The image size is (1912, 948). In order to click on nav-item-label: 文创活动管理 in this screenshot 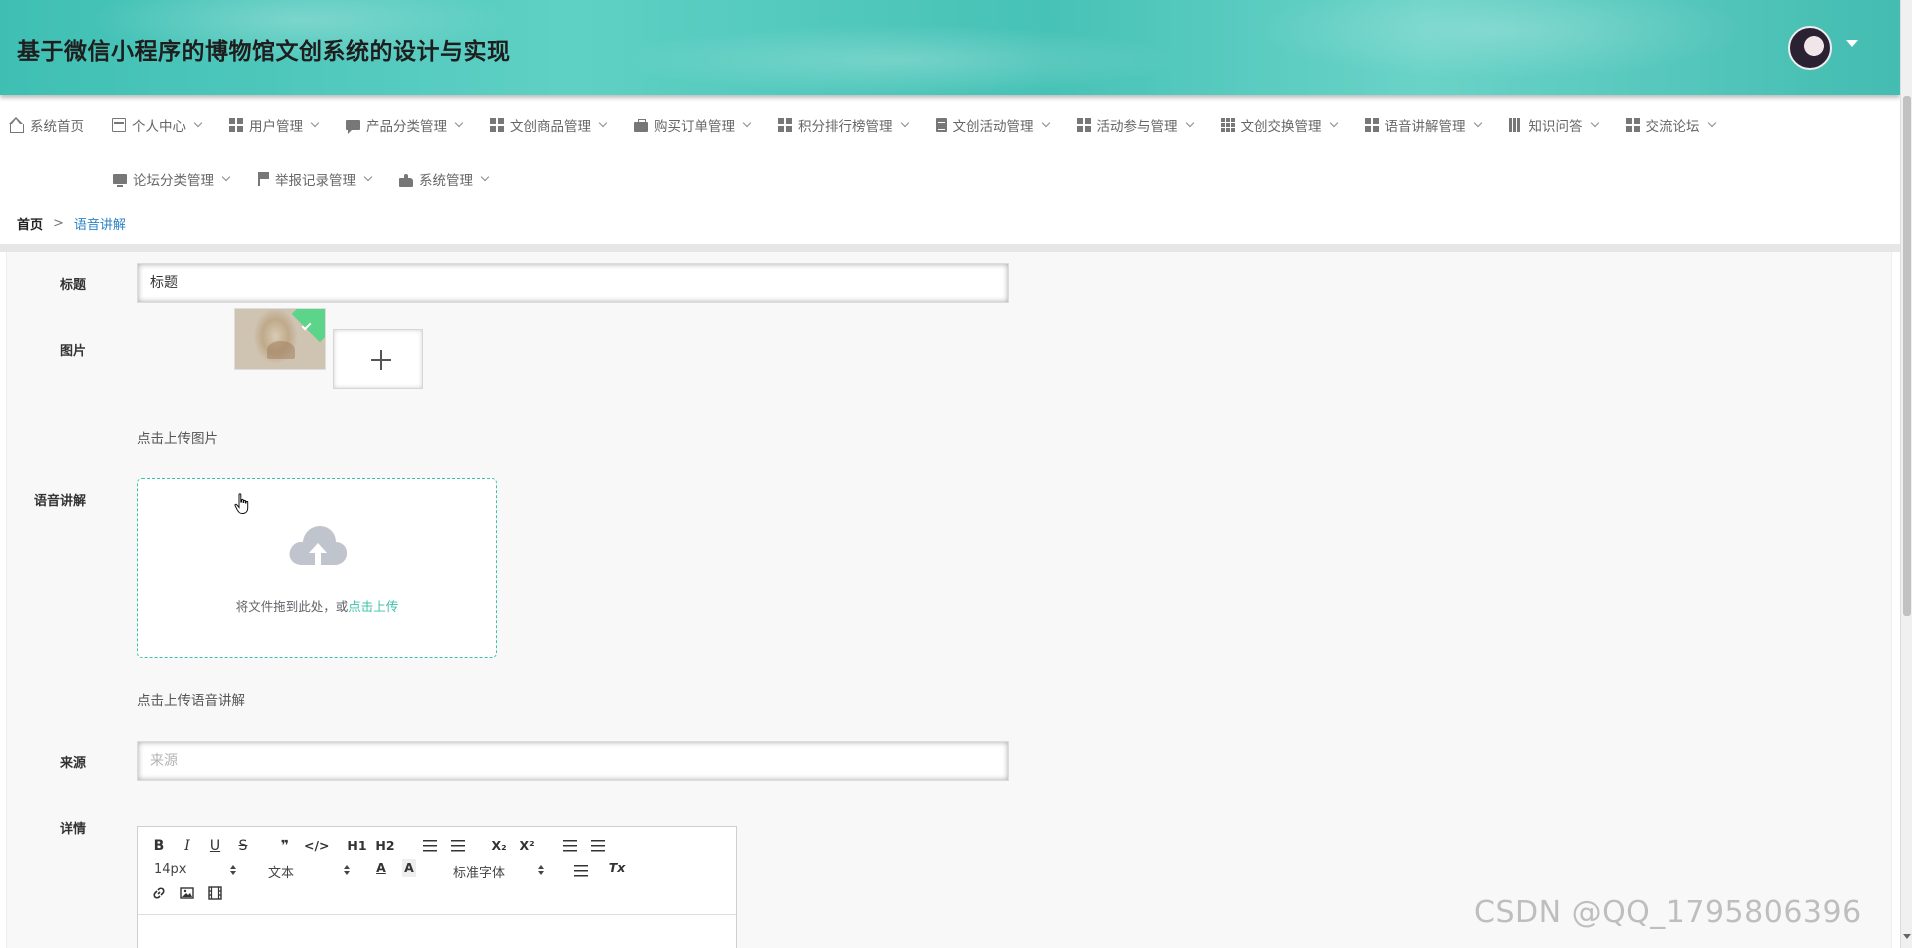, I will do `click(993, 127)`.